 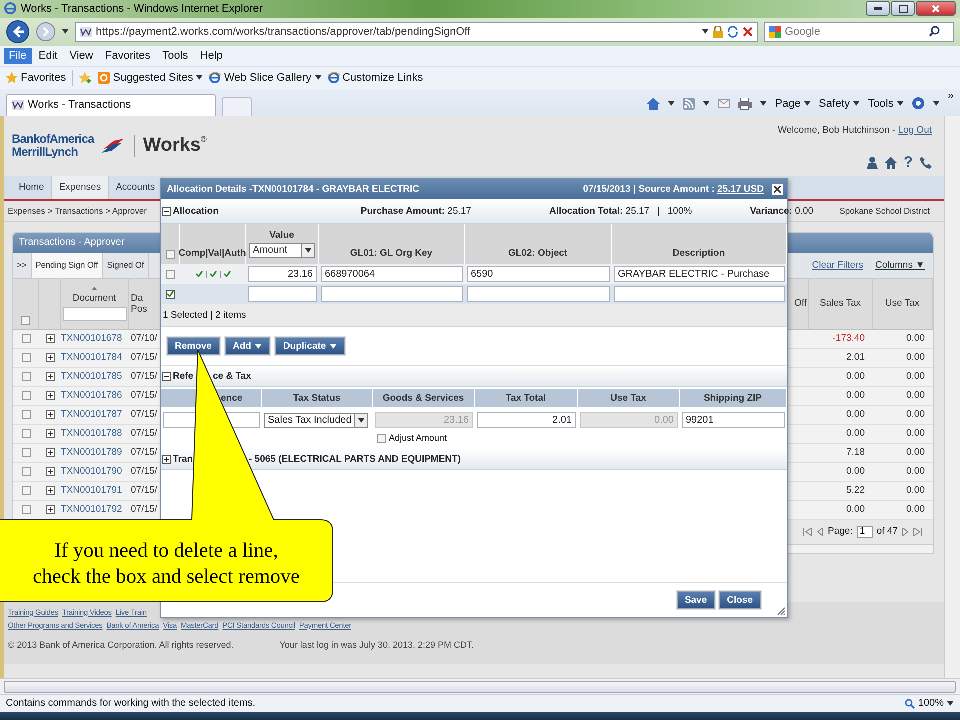 What do you see at coordinates (68, 265) in the screenshot?
I see `panel-tab: Pending Sign Off` at bounding box center [68, 265].